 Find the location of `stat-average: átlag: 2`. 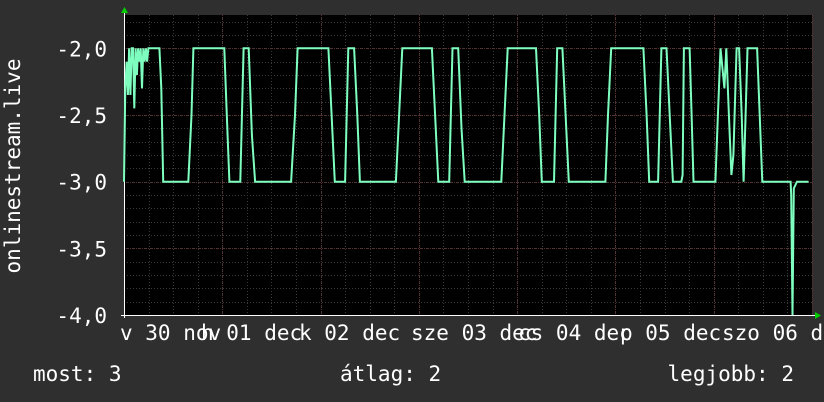

stat-average: átlag: 2 is located at coordinates (390, 374).